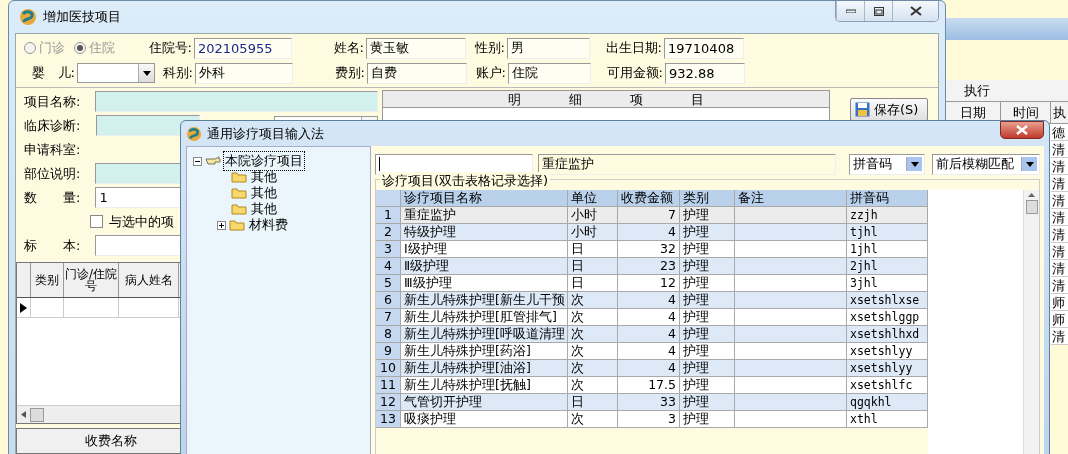  I want to click on row-number: 9, so click(388, 351).